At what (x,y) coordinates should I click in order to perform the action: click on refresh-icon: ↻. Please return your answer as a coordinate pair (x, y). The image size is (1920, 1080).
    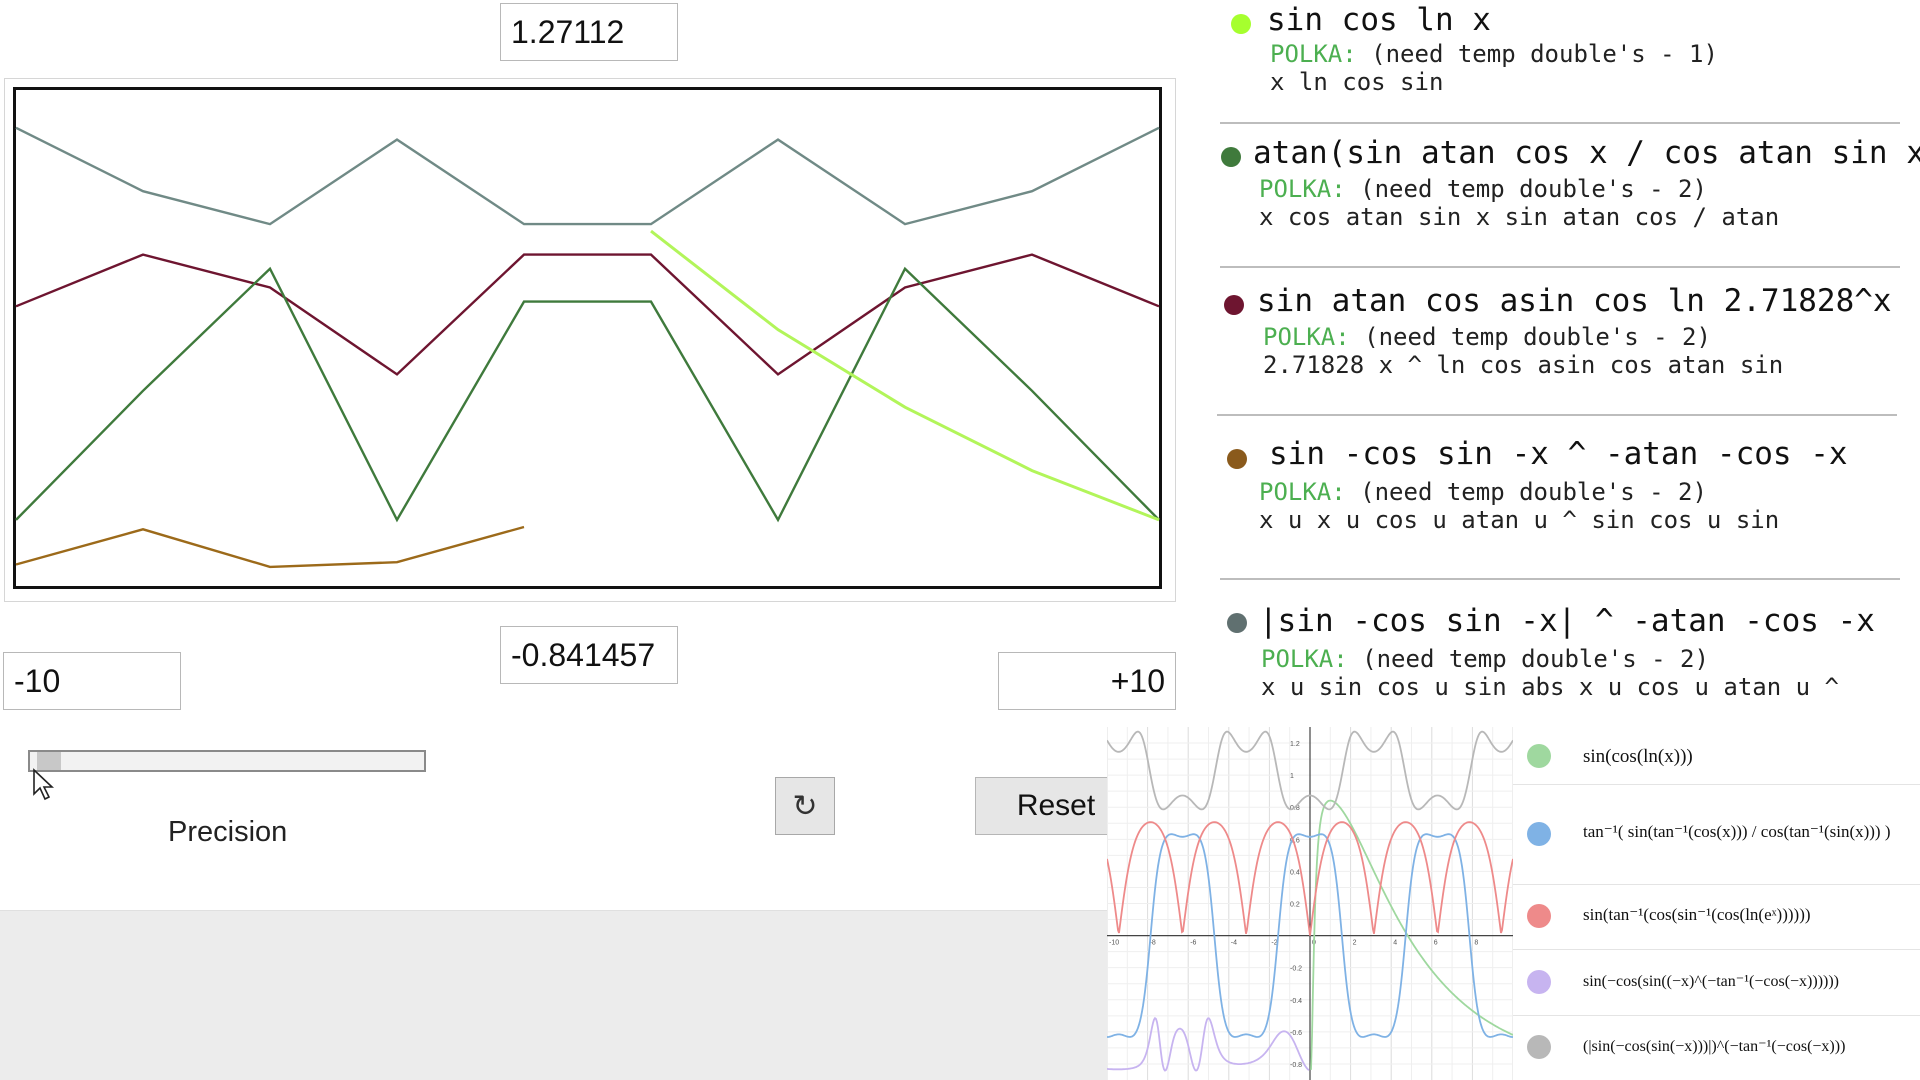
    Looking at the image, I should click on (805, 806).